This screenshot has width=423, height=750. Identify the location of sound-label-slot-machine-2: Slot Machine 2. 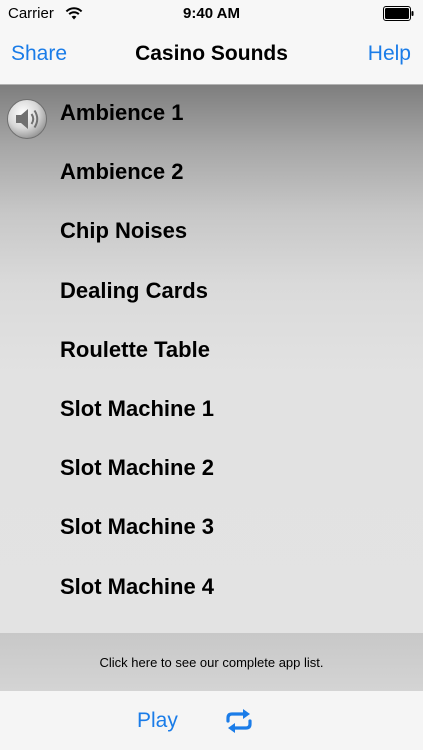
(137, 467).